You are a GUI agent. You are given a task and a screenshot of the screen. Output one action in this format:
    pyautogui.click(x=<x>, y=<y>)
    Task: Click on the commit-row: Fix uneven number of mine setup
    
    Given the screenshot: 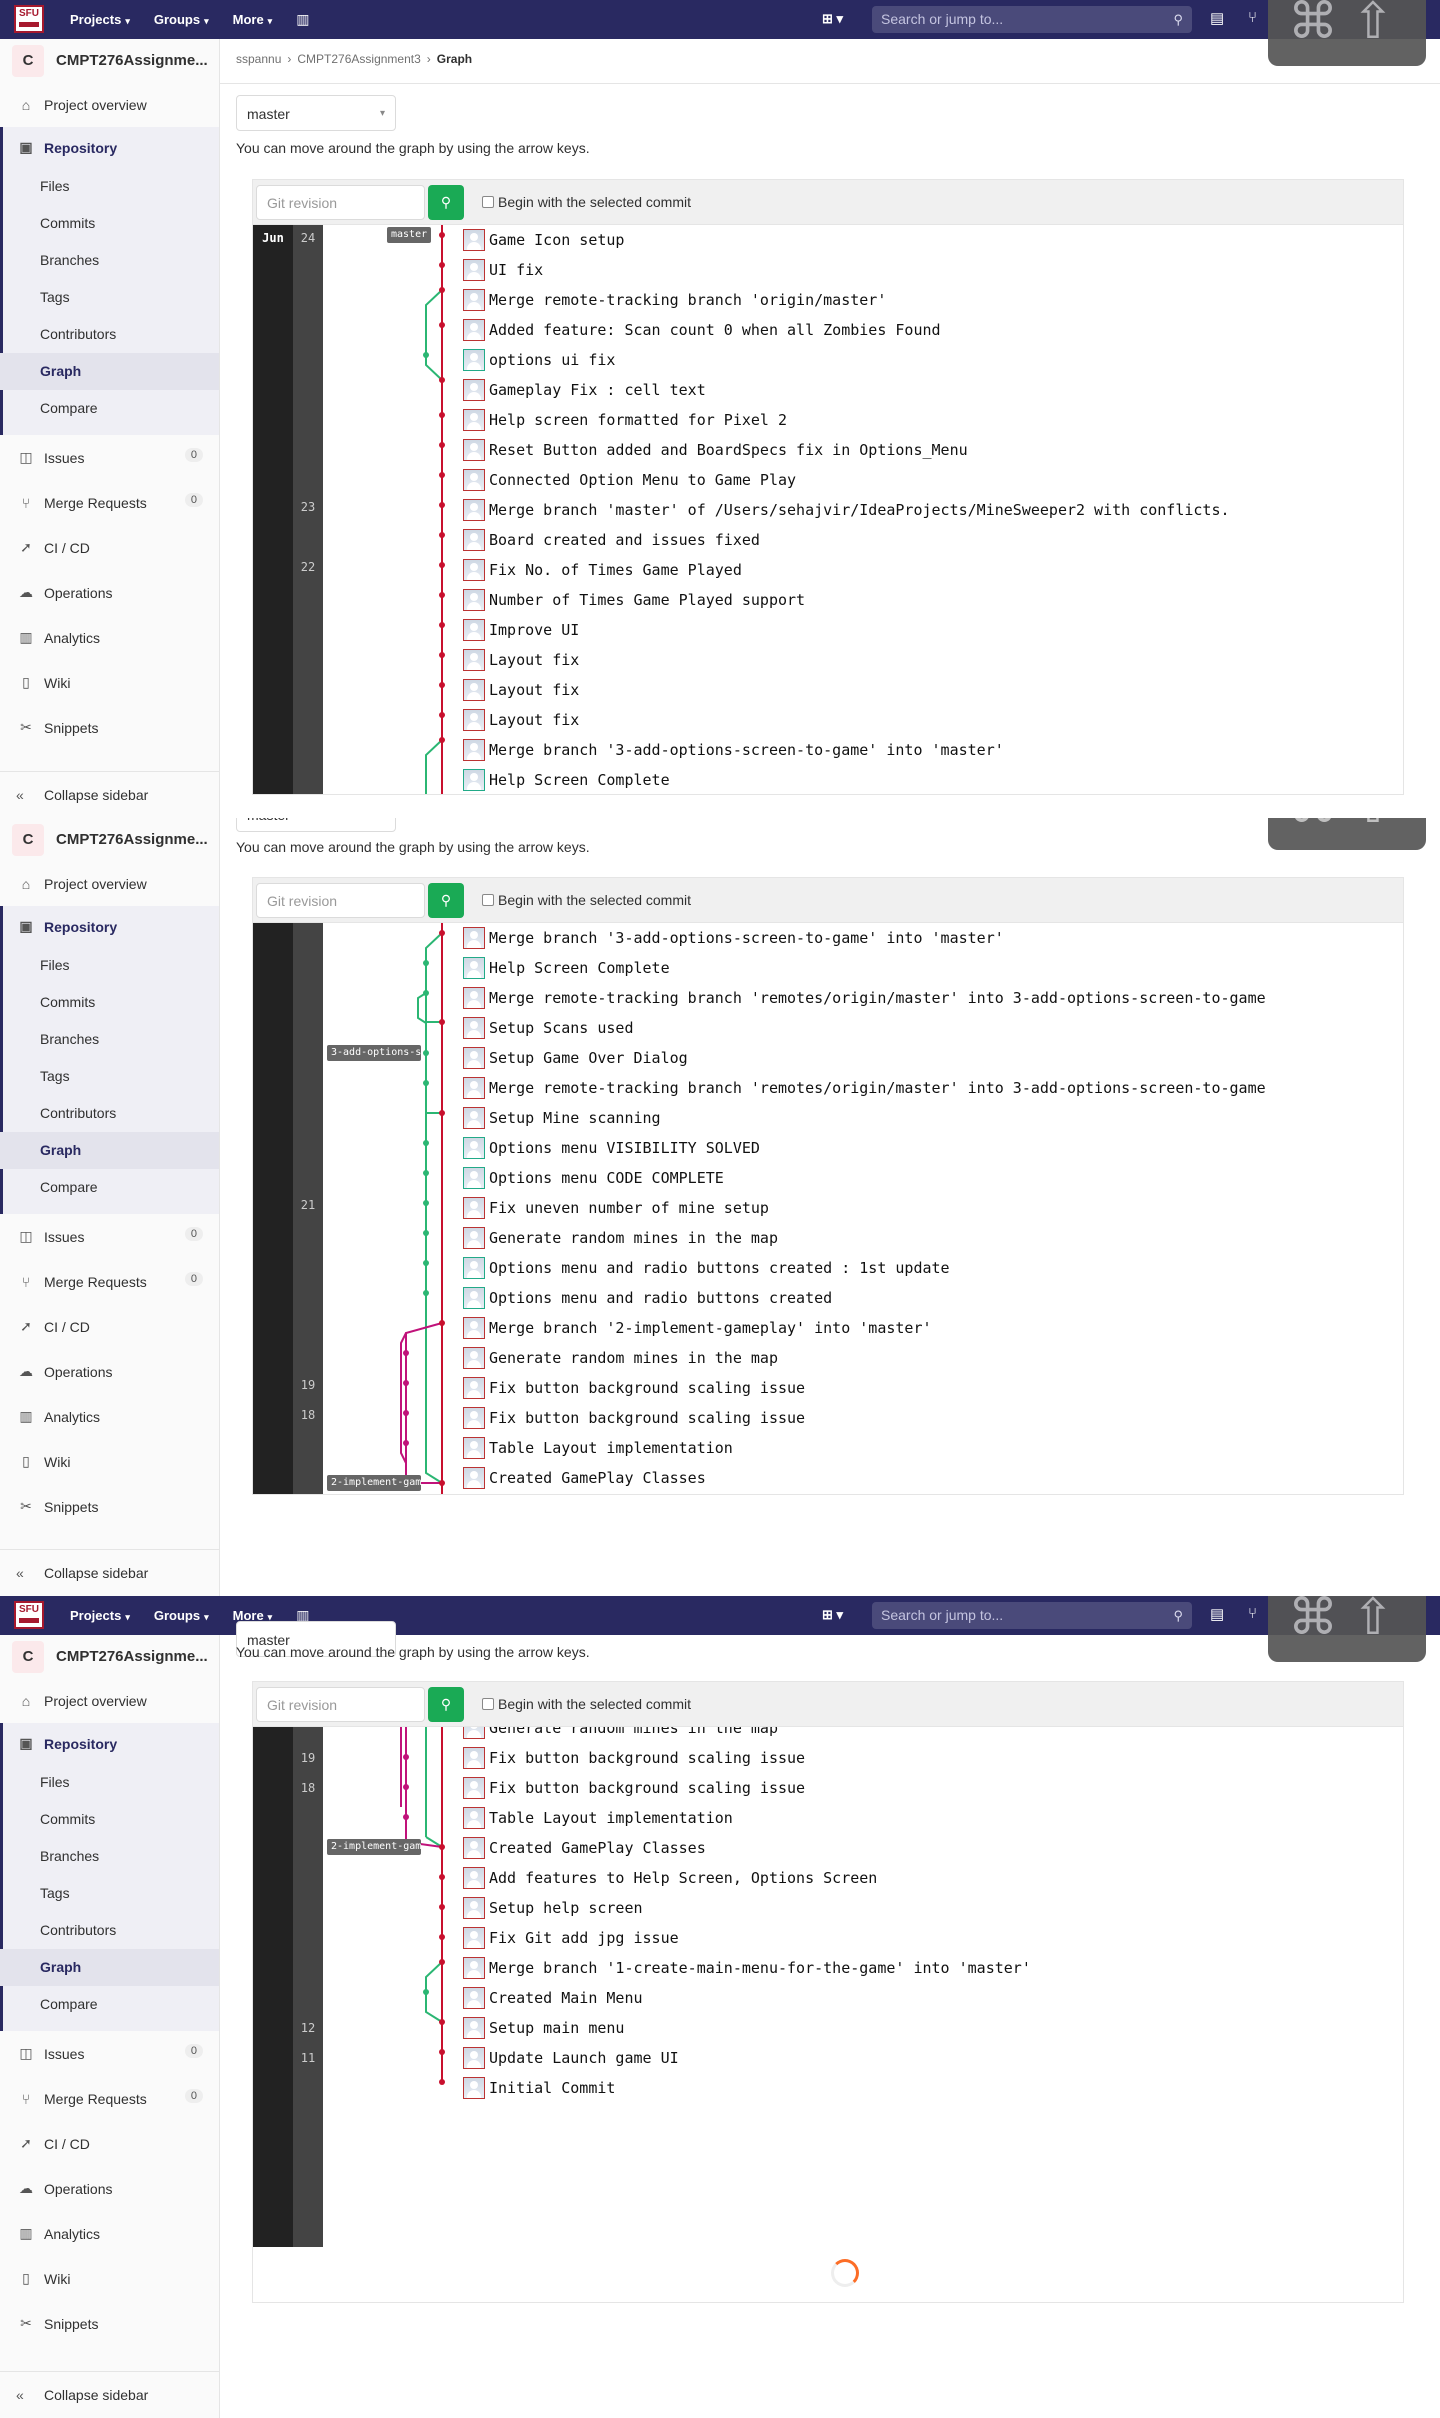 What is the action you would take?
    pyautogui.click(x=616, y=1208)
    